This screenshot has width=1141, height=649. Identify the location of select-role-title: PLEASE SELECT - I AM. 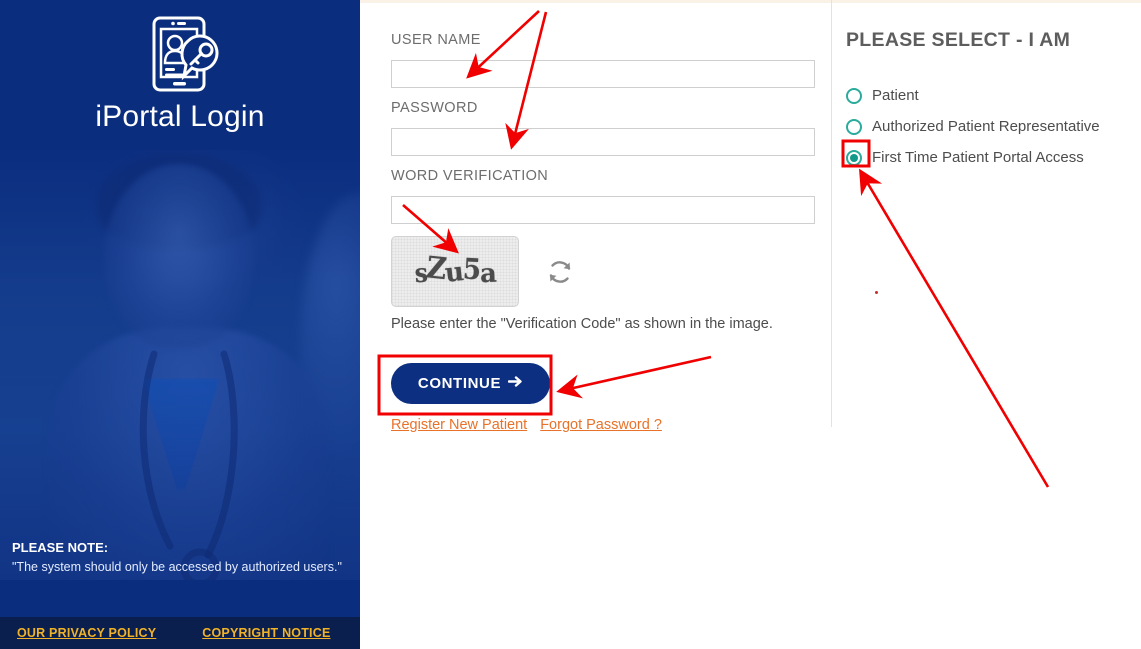
(958, 40).